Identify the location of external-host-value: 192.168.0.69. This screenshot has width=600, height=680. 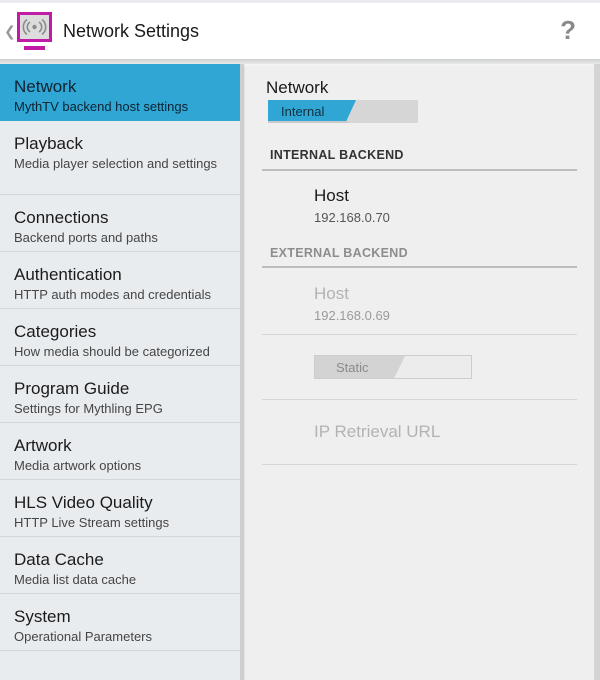
(352, 315).